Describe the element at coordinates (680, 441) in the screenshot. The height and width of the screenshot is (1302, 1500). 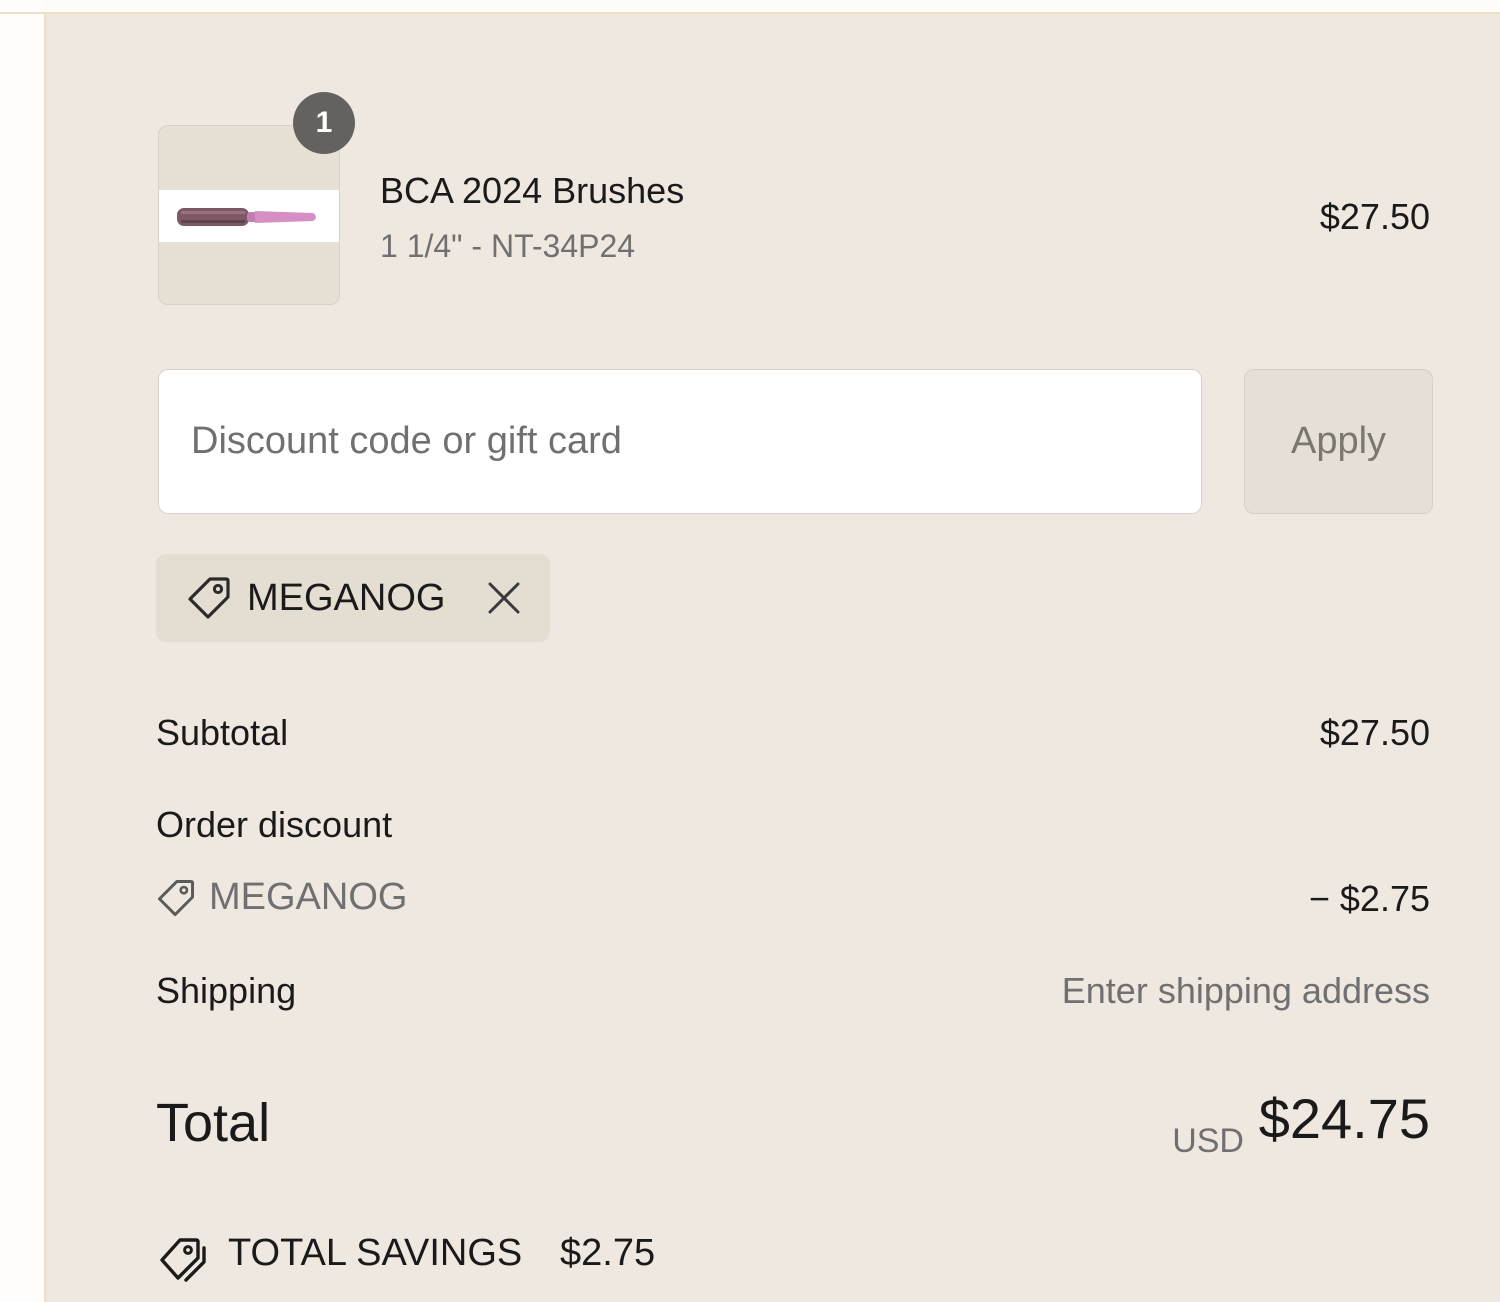
I see `discount-code-input` at that location.